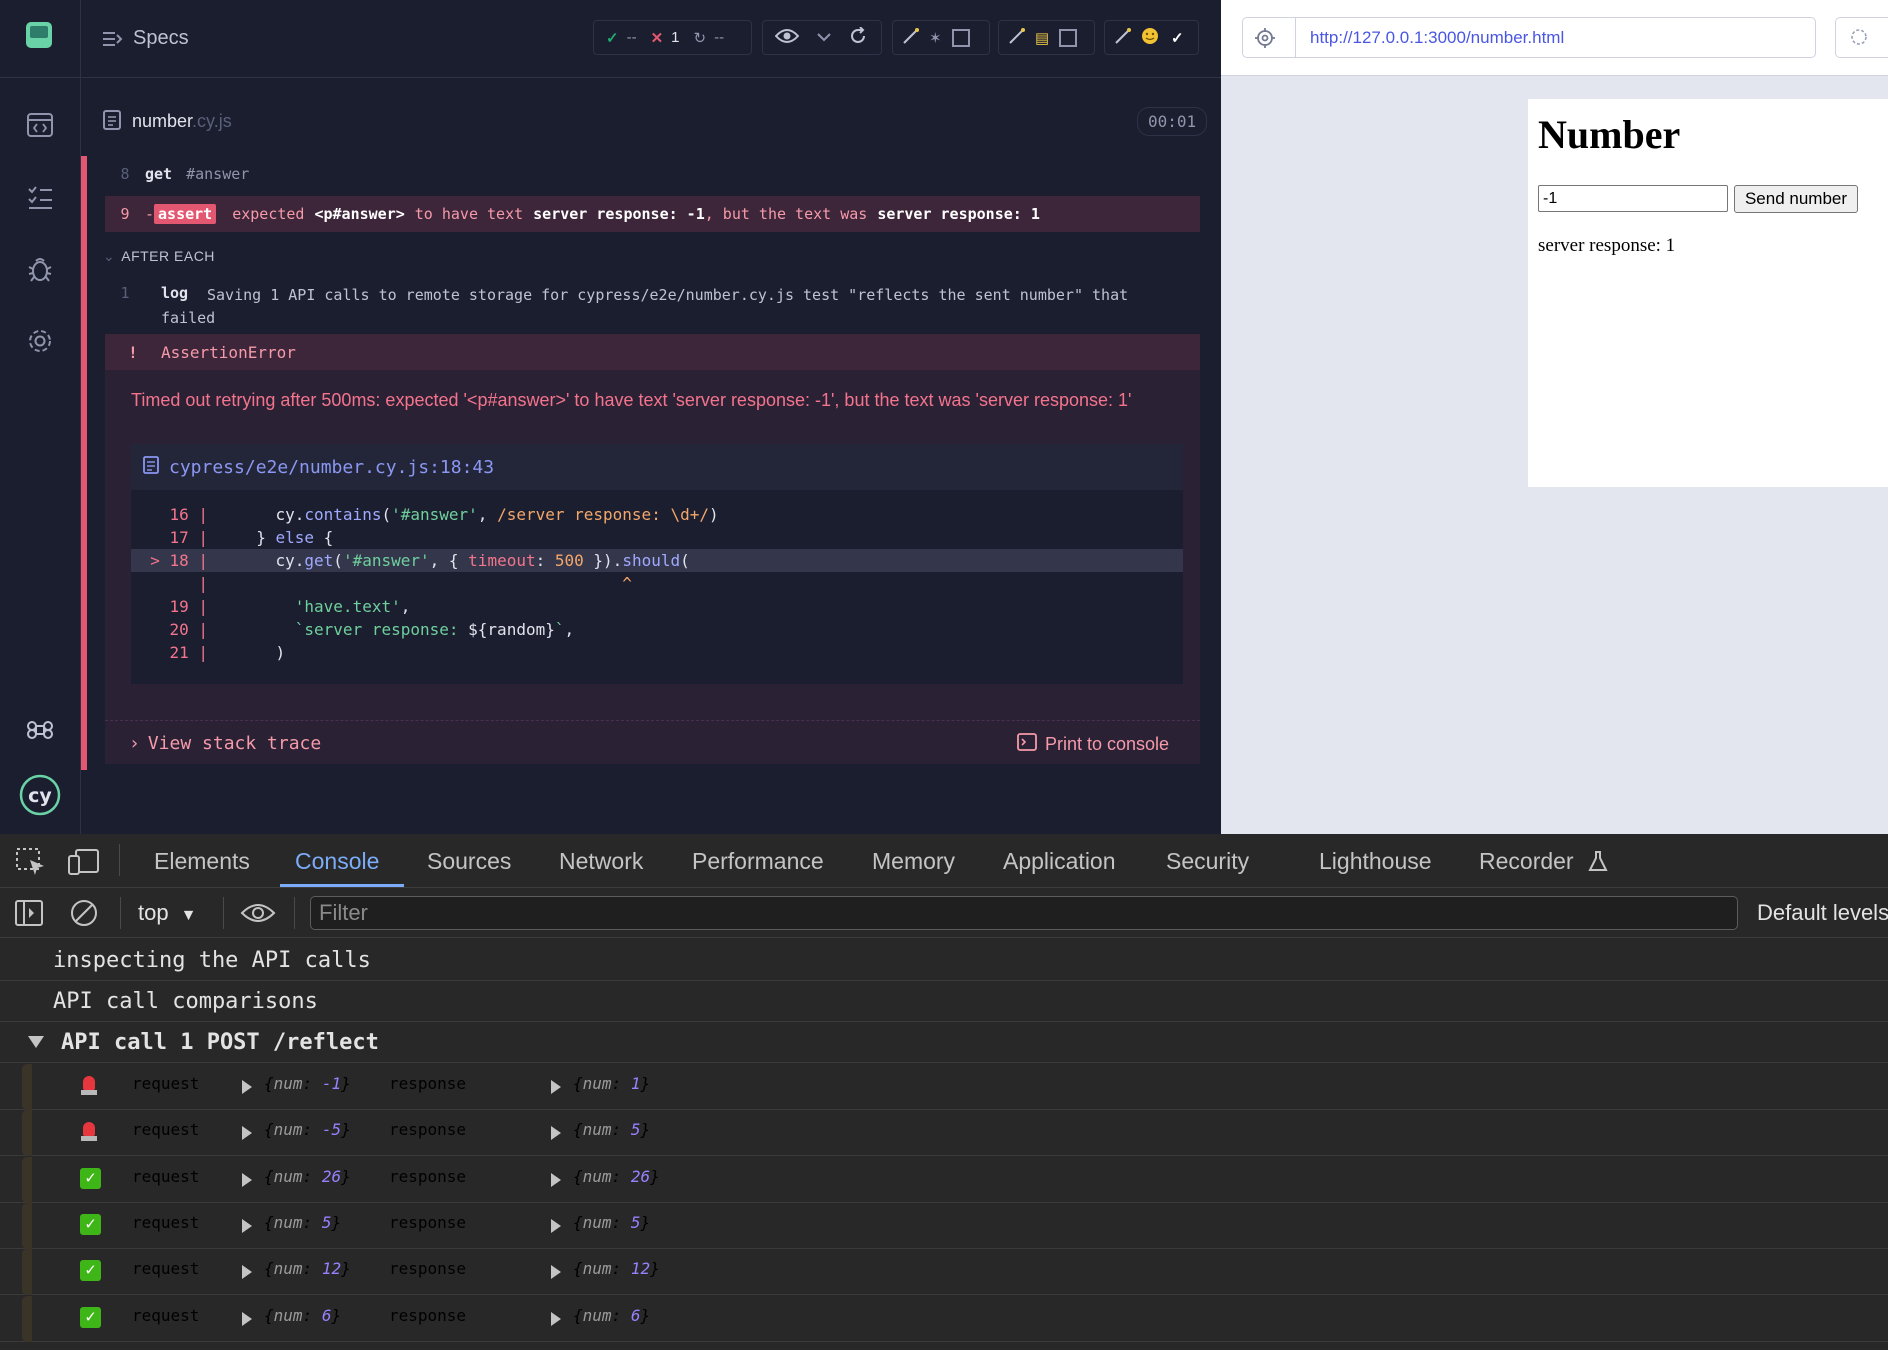 The image size is (1888, 1350). I want to click on active-tab-indicator, so click(342, 885).